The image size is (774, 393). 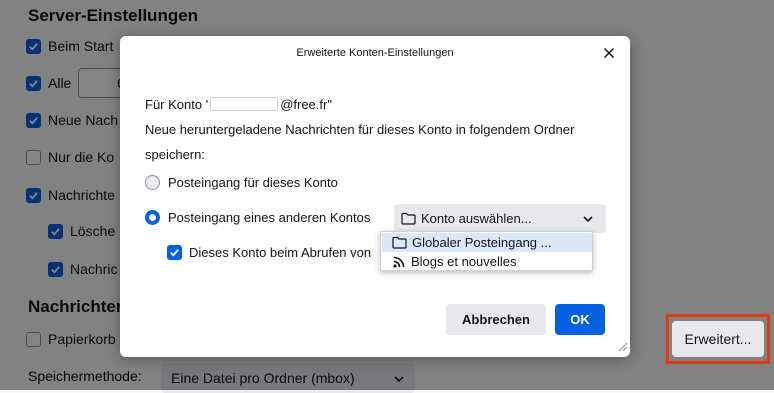 I want to click on close-icon, so click(x=609, y=54).